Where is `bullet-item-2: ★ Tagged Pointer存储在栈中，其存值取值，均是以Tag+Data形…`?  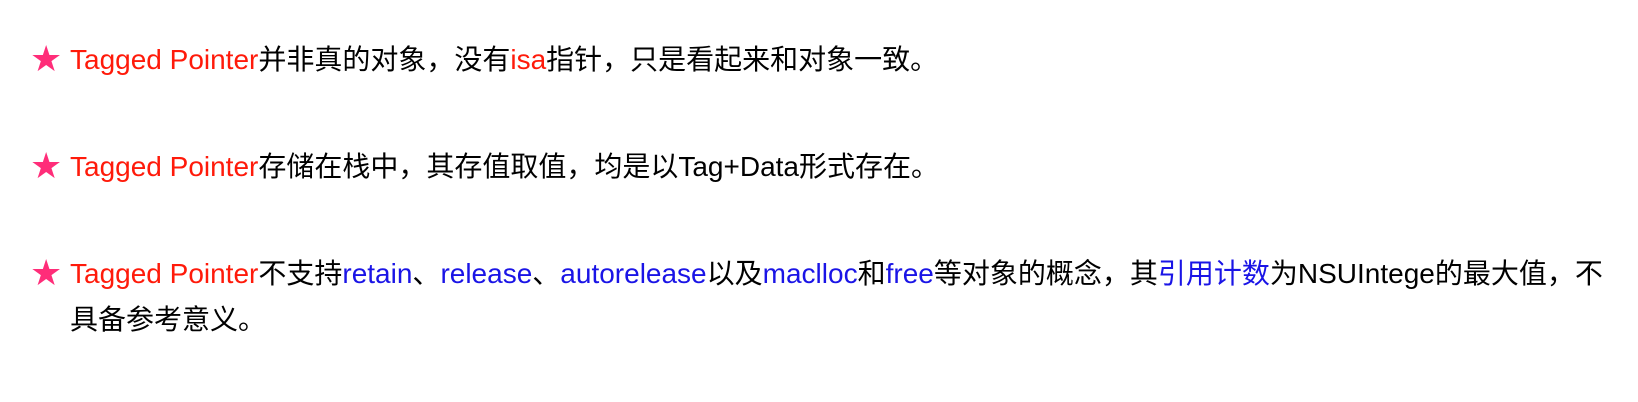 bullet-item-2: ★ Tagged Pointer存储在栈中，其存值取值，均是以Tag+Data形… is located at coordinates (825, 167).